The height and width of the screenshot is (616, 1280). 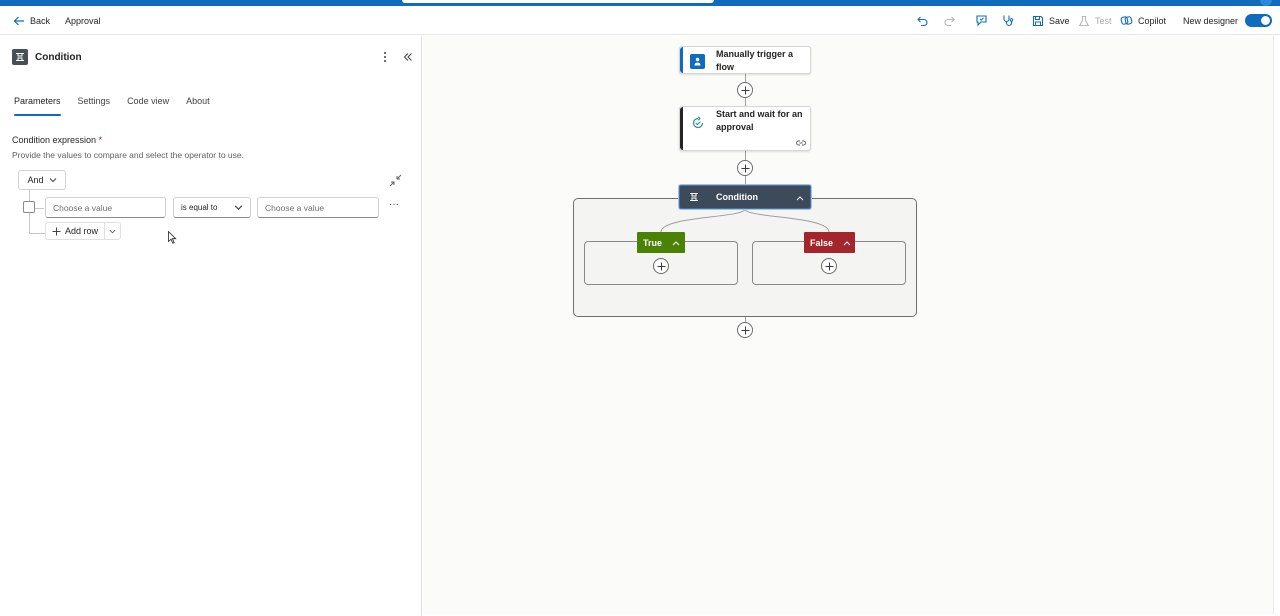 What do you see at coordinates (1152, 20) in the screenshot?
I see `copilot-label: Copilot` at bounding box center [1152, 20].